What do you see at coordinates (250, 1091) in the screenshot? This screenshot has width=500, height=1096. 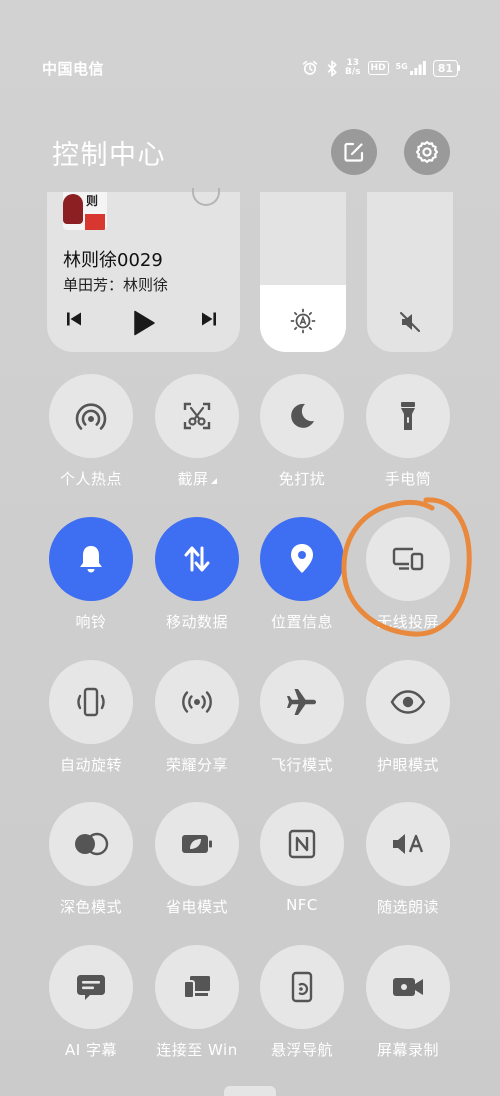 I see `bottom-handle` at bounding box center [250, 1091].